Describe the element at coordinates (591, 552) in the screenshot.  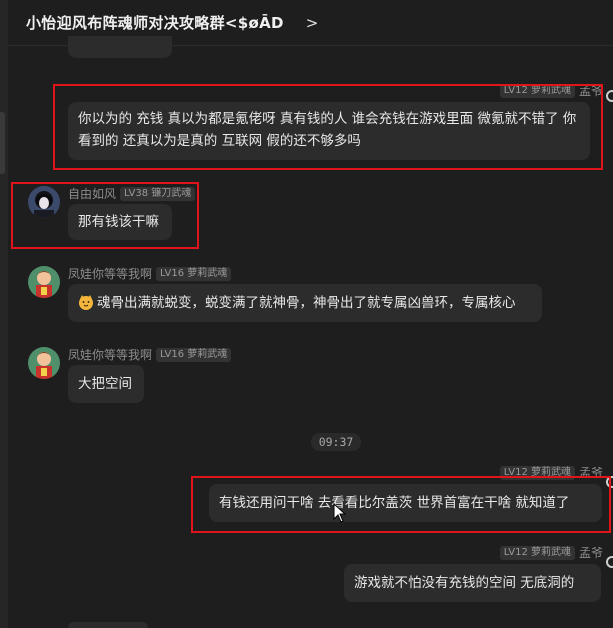
I see `sender-name: 孟爷` at that location.